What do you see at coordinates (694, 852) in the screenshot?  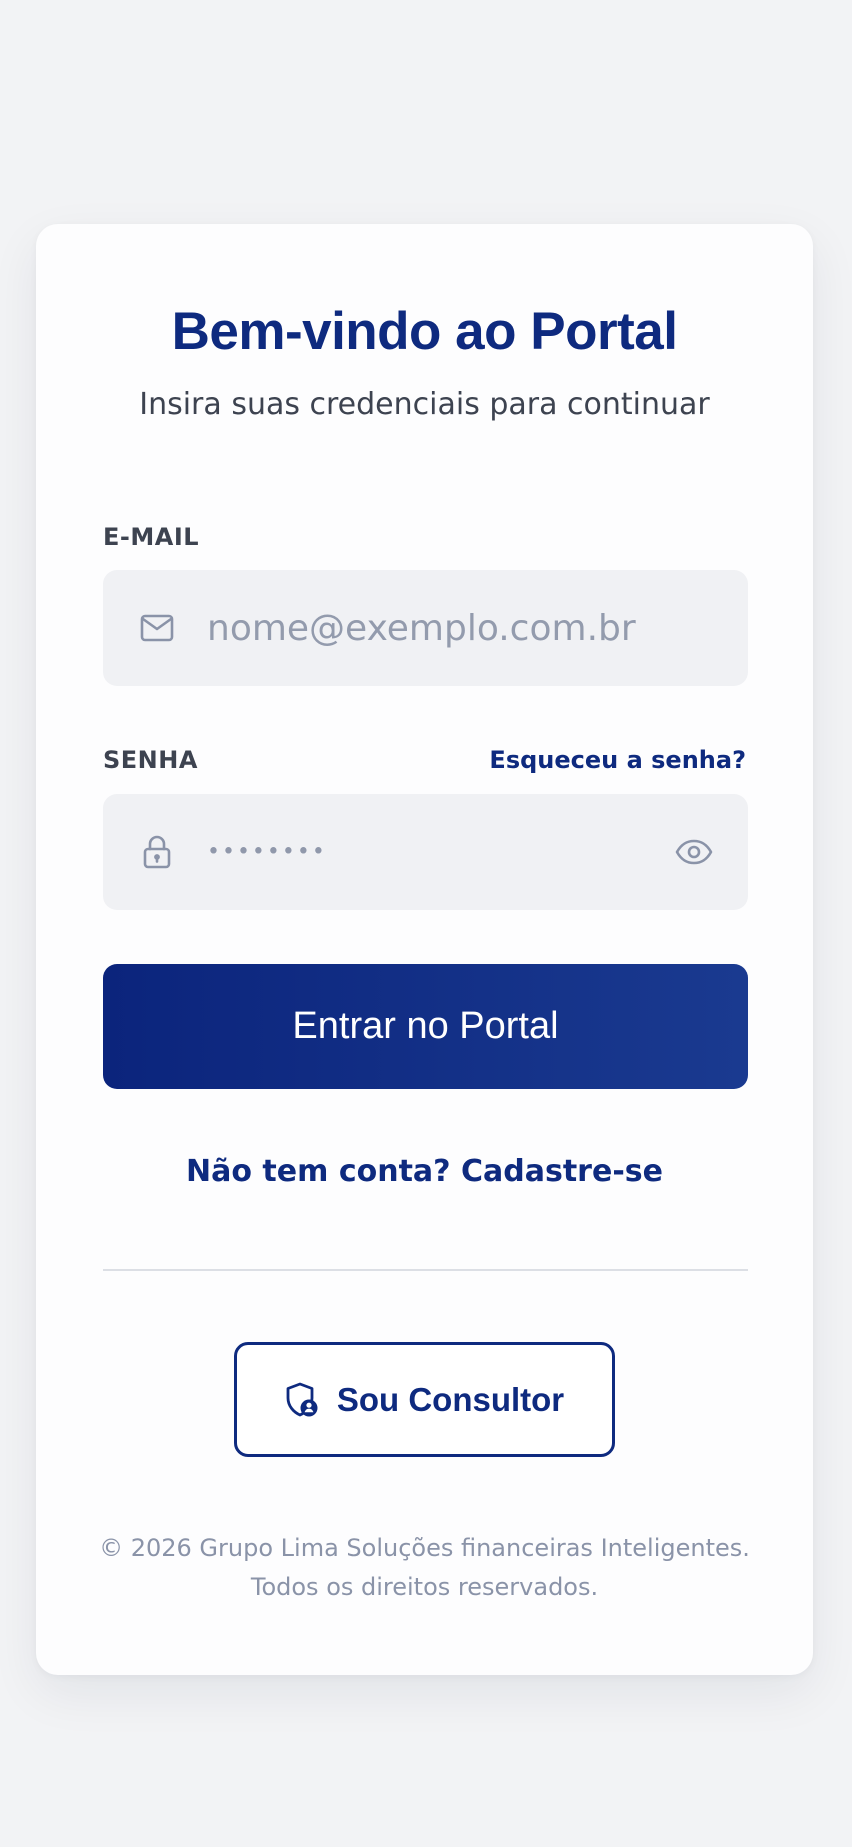 I see `eye-icon` at bounding box center [694, 852].